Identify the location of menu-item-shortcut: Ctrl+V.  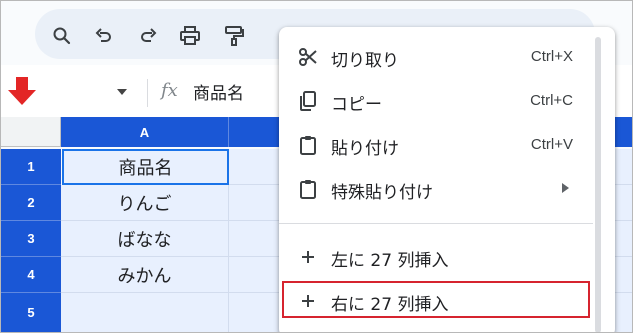
(551, 144).